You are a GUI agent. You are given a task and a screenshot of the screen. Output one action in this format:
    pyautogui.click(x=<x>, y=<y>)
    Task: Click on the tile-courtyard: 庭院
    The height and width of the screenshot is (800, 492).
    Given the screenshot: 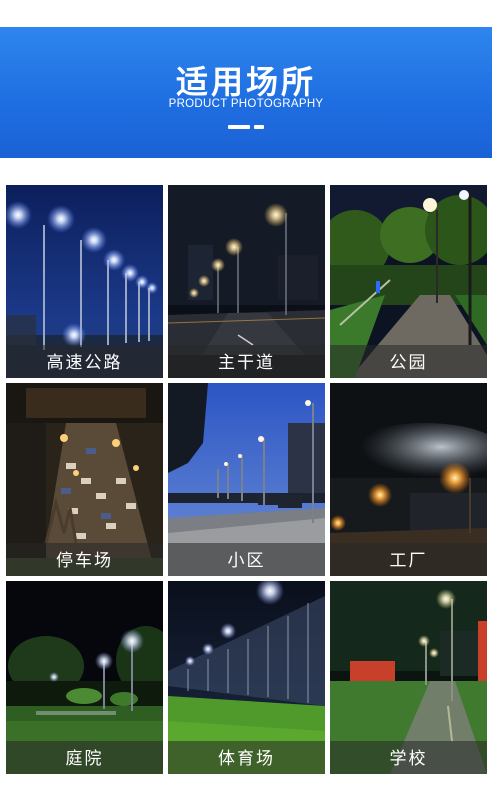 What is the action you would take?
    pyautogui.click(x=84, y=677)
    